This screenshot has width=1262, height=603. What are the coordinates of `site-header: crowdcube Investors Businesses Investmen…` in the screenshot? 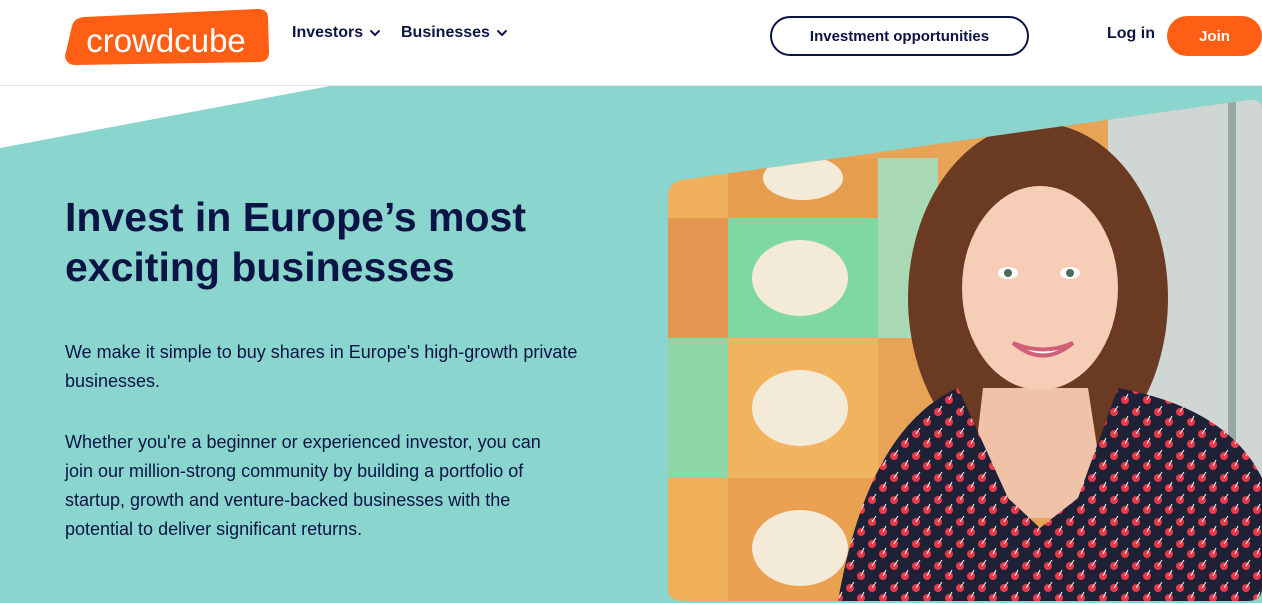 It's located at (631, 43).